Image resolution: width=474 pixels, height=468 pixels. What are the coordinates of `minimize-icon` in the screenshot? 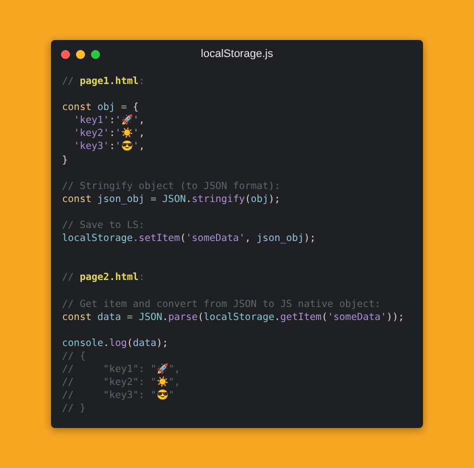 It's located at (80, 54).